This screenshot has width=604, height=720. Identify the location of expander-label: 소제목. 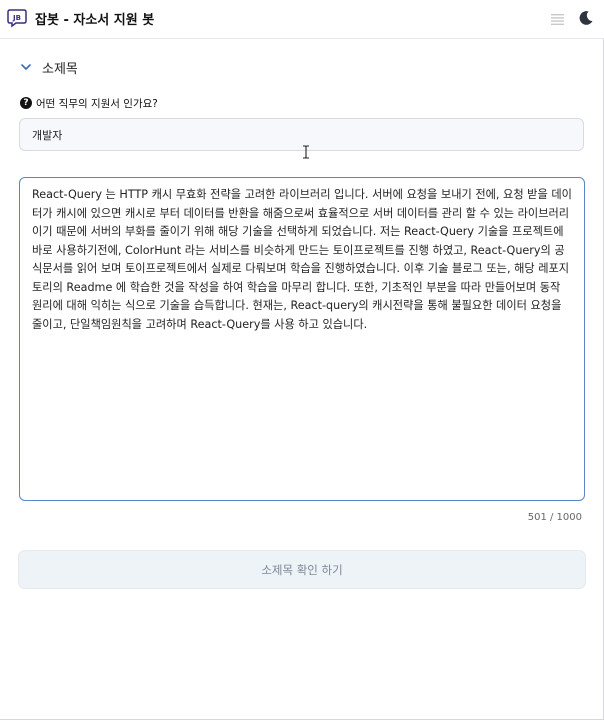
(60, 69).